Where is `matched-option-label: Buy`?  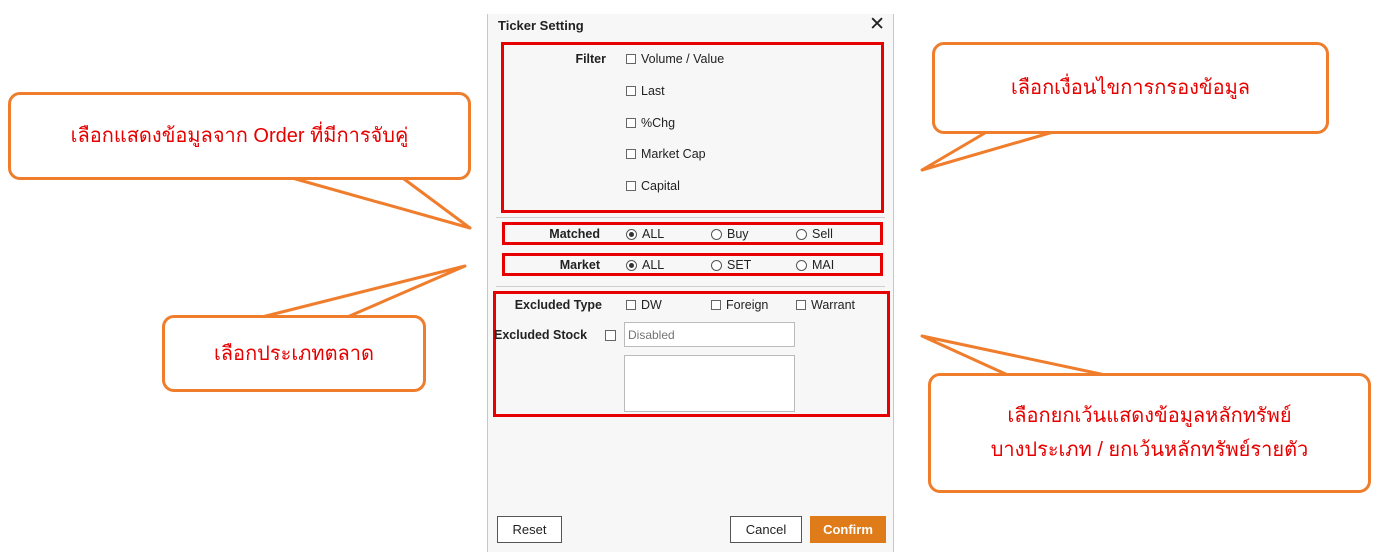
matched-option-label: Buy is located at coordinates (738, 234).